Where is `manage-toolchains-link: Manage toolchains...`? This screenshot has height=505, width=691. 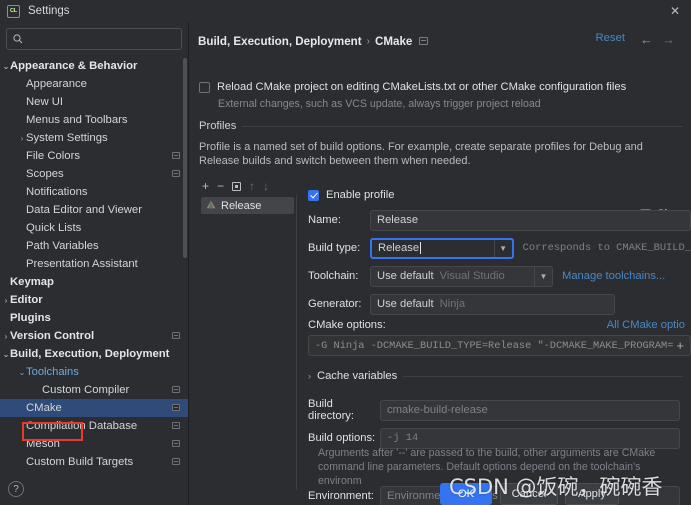
manage-toolchains-link: Manage toolchains... is located at coordinates (613, 276).